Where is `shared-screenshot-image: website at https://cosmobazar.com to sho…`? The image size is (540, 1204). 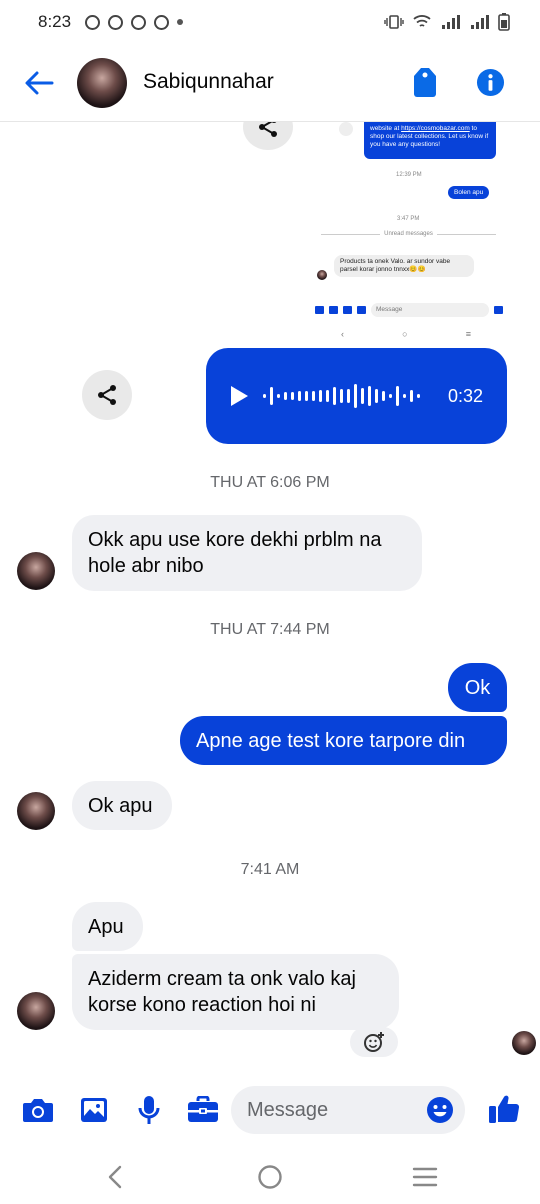 shared-screenshot-image: website at https://cosmobazar.com to sho… is located at coordinates (409, 234).